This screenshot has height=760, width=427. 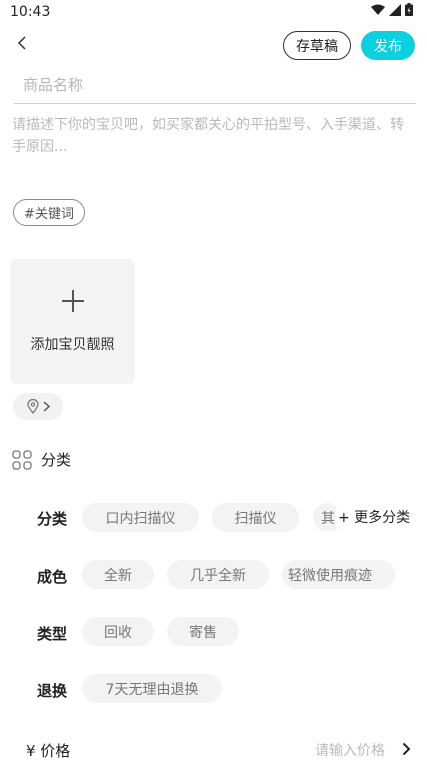 What do you see at coordinates (215, 85) in the screenshot?
I see `product-name-input: 商品名称` at bounding box center [215, 85].